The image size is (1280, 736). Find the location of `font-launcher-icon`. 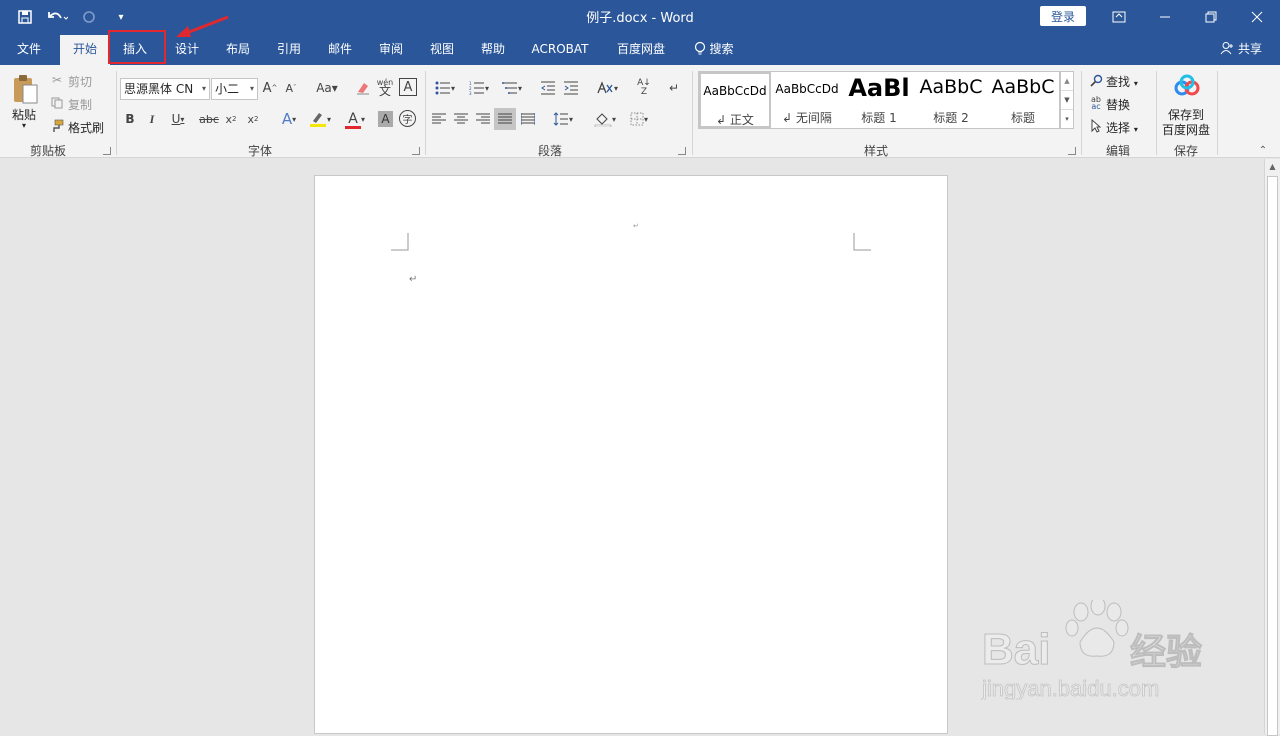

font-launcher-icon is located at coordinates (416, 151).